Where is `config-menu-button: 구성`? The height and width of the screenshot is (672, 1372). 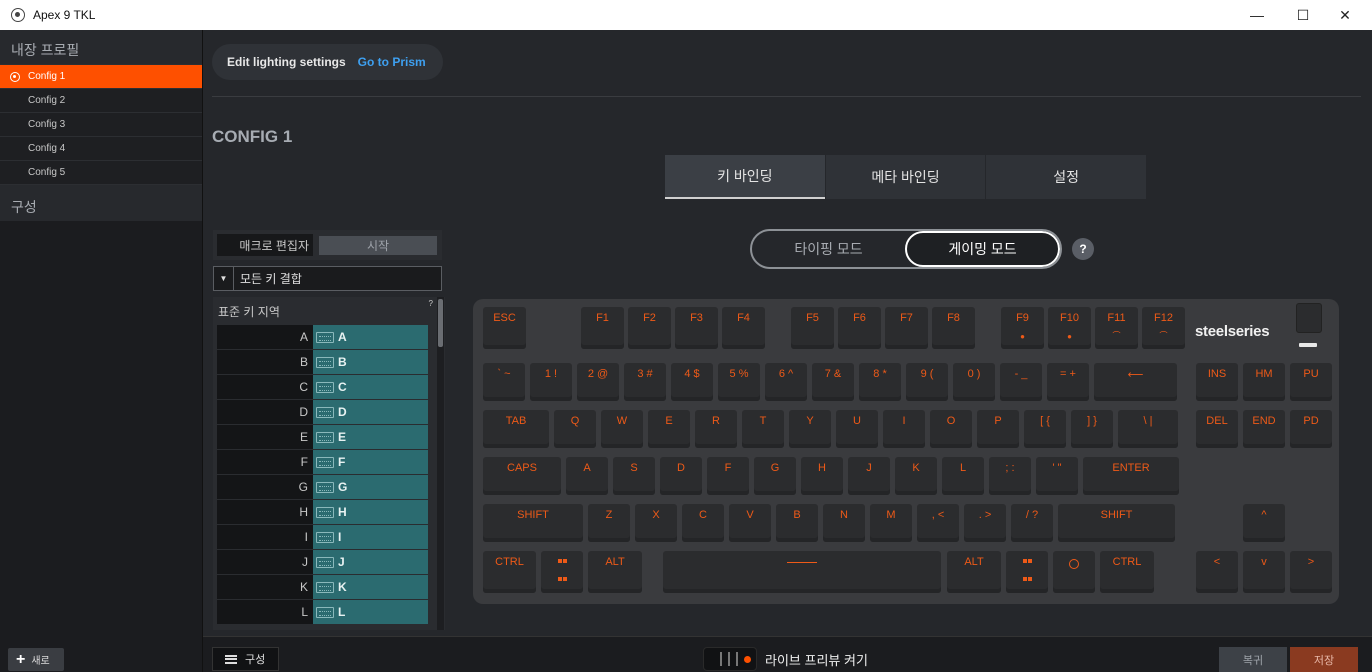
config-menu-button: 구성 is located at coordinates (245, 659).